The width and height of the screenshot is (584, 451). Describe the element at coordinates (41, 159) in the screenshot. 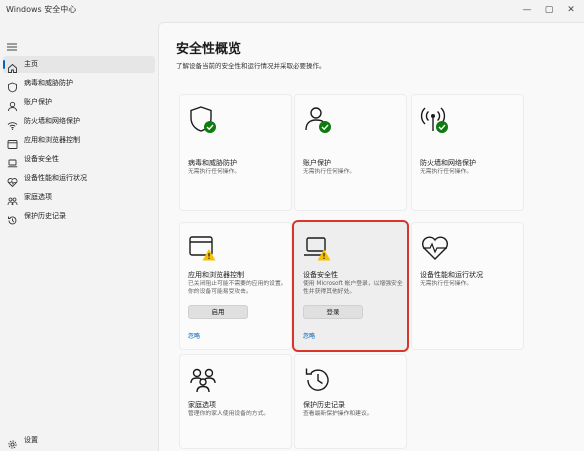

I see `sidebar-item-label: 设备安全性` at that location.